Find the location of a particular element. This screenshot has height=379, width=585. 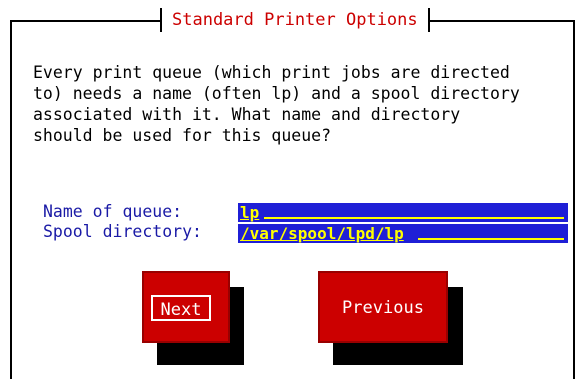

previous-button-label: Previous is located at coordinates (383, 308).